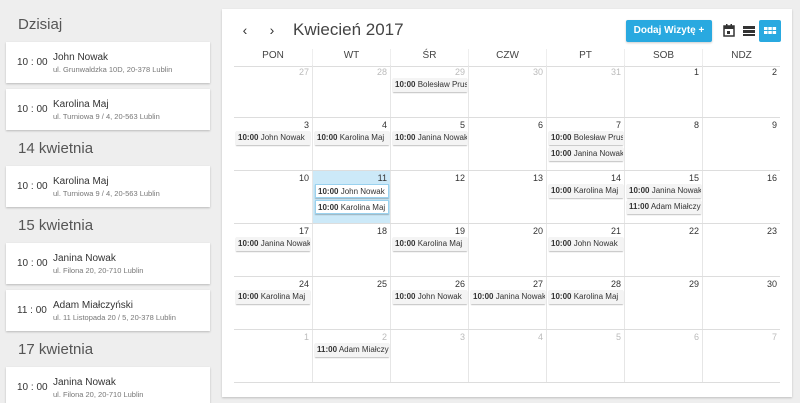 The width and height of the screenshot is (800, 403). What do you see at coordinates (598, 137) in the screenshot?
I see `event-name: Bolesław Prus` at bounding box center [598, 137].